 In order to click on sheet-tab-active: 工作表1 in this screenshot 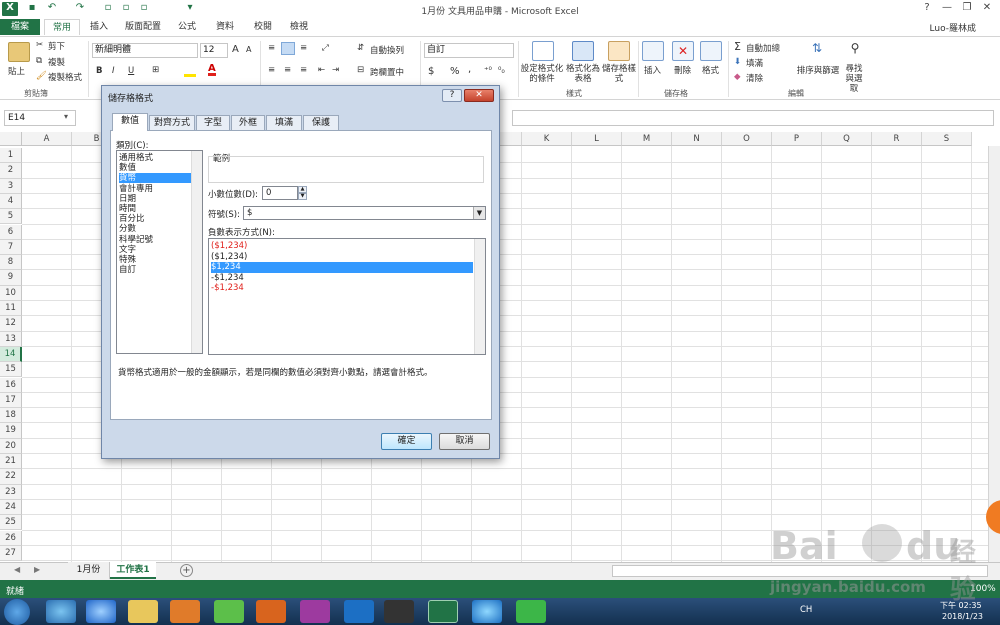, I will do `click(133, 570)`.